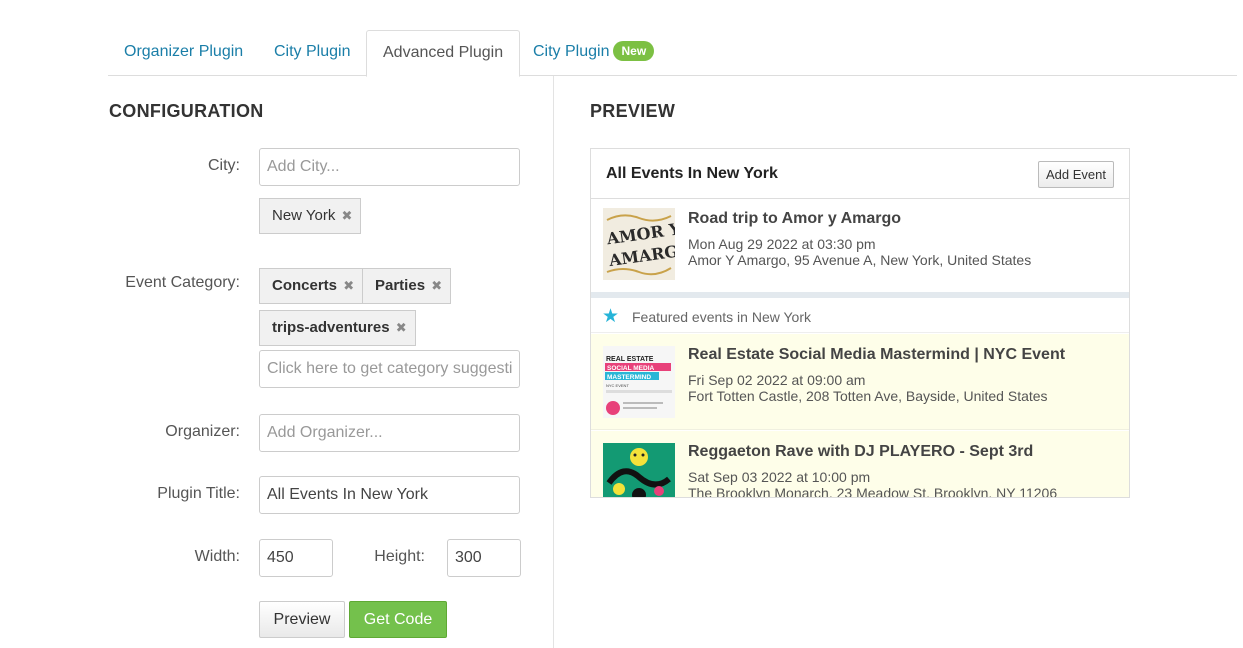  What do you see at coordinates (777, 380) in the screenshot?
I see `event-date: Fri Sep 02 2022 at 09:00 am` at bounding box center [777, 380].